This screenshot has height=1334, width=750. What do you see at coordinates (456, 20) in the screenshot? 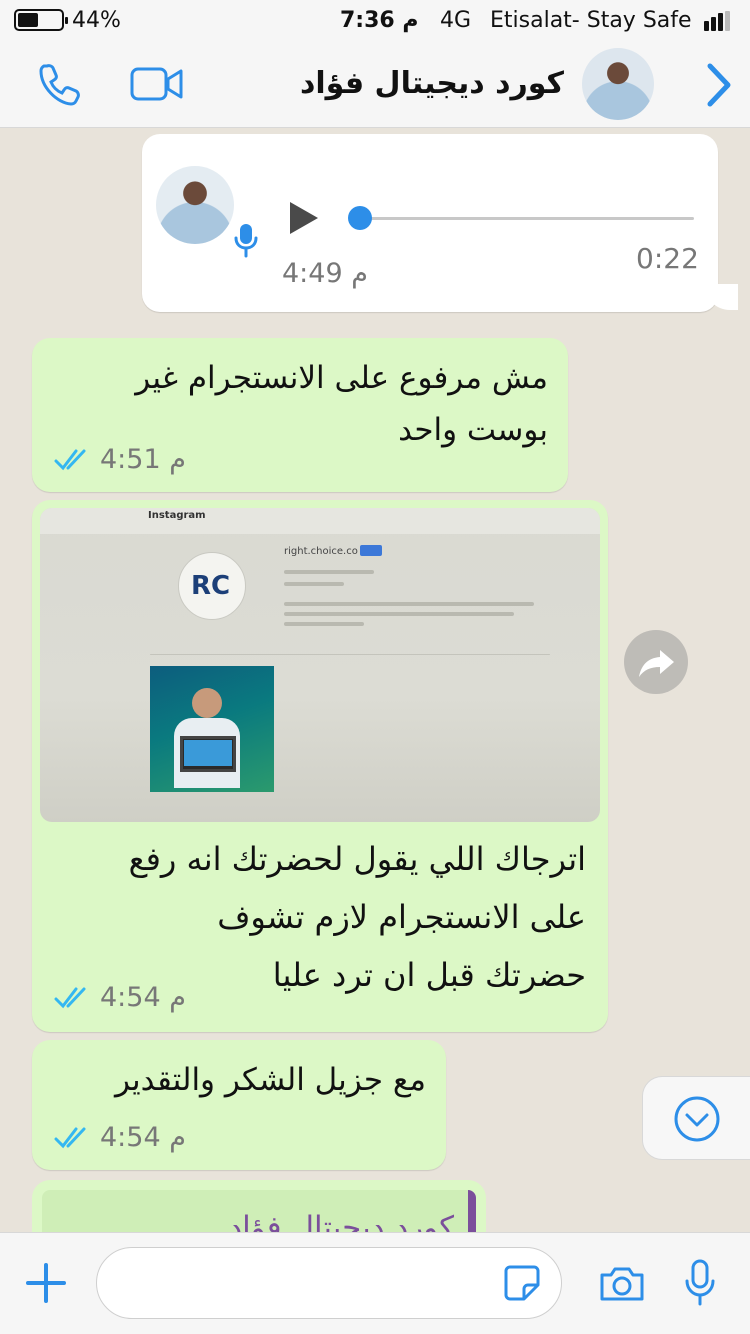
I see `network-type: 4G` at bounding box center [456, 20].